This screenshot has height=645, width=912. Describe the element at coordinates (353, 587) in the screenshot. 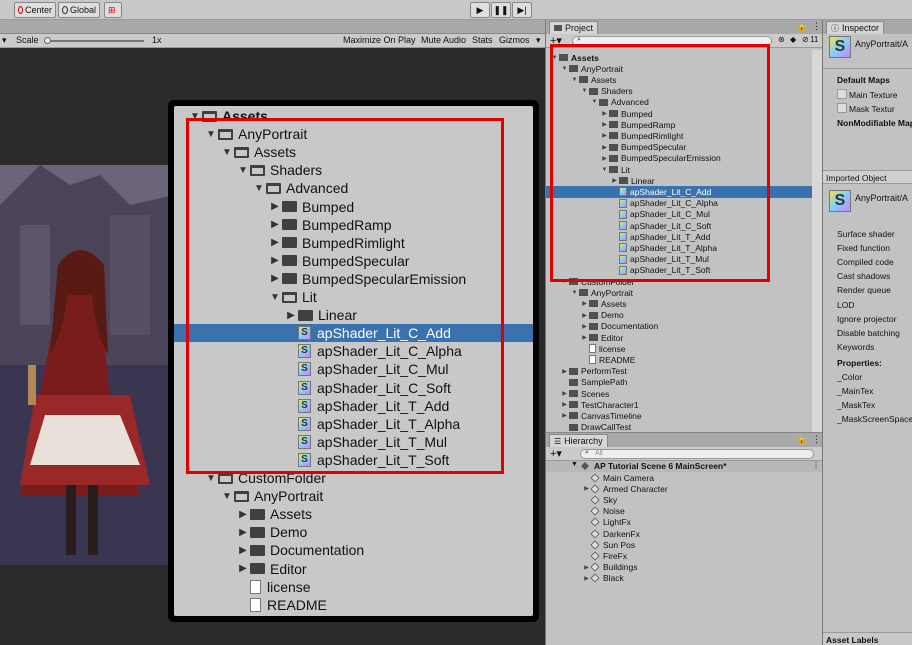

I see `zoom-tree-item: license` at that location.